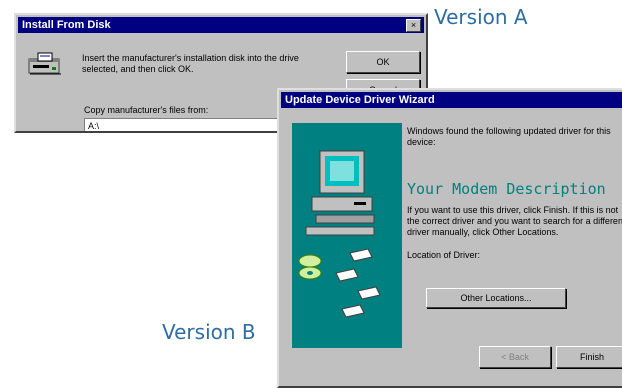 This screenshot has height=388, width=622. Describe the element at coordinates (481, 17) in the screenshot. I see `version-a-label: Version A` at that location.